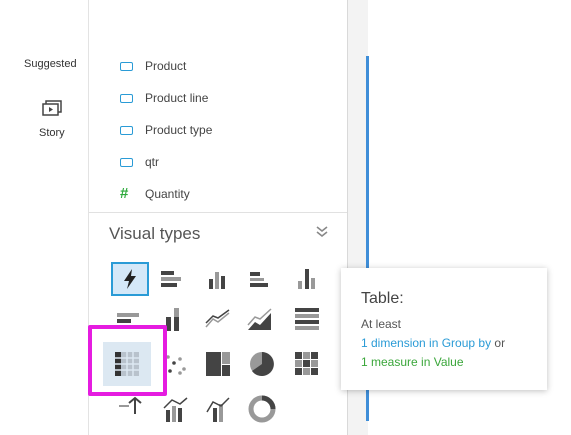 Image resolution: width=571 pixels, height=435 pixels. Describe the element at coordinates (172, 279) in the screenshot. I see `horizontal-bar-chart-icon` at that location.